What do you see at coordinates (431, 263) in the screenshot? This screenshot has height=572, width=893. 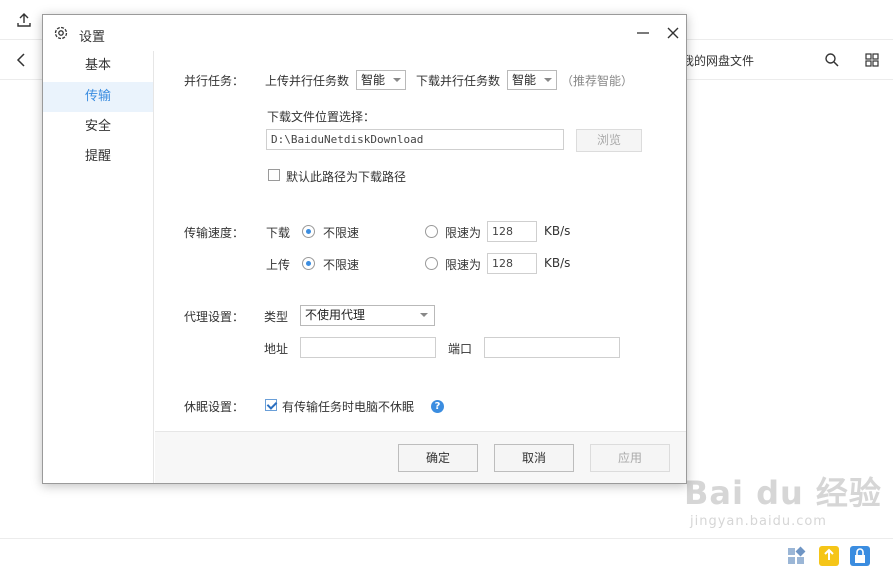 I see `upload-limit-radio` at bounding box center [431, 263].